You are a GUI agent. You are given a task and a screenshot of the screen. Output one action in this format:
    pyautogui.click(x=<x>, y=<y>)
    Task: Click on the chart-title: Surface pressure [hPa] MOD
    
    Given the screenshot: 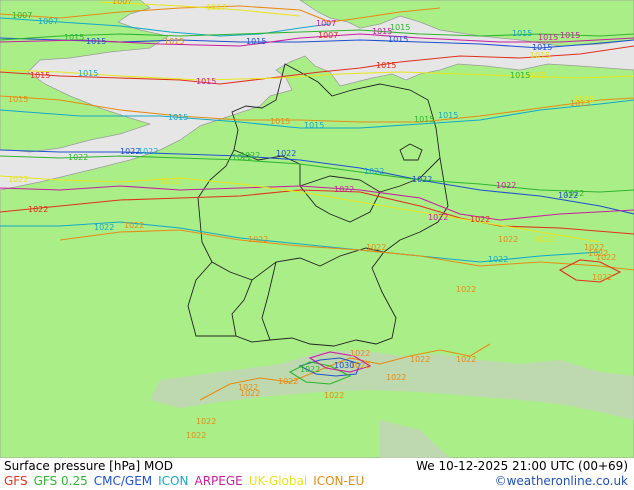 What is the action you would take?
    pyautogui.click(x=89, y=466)
    